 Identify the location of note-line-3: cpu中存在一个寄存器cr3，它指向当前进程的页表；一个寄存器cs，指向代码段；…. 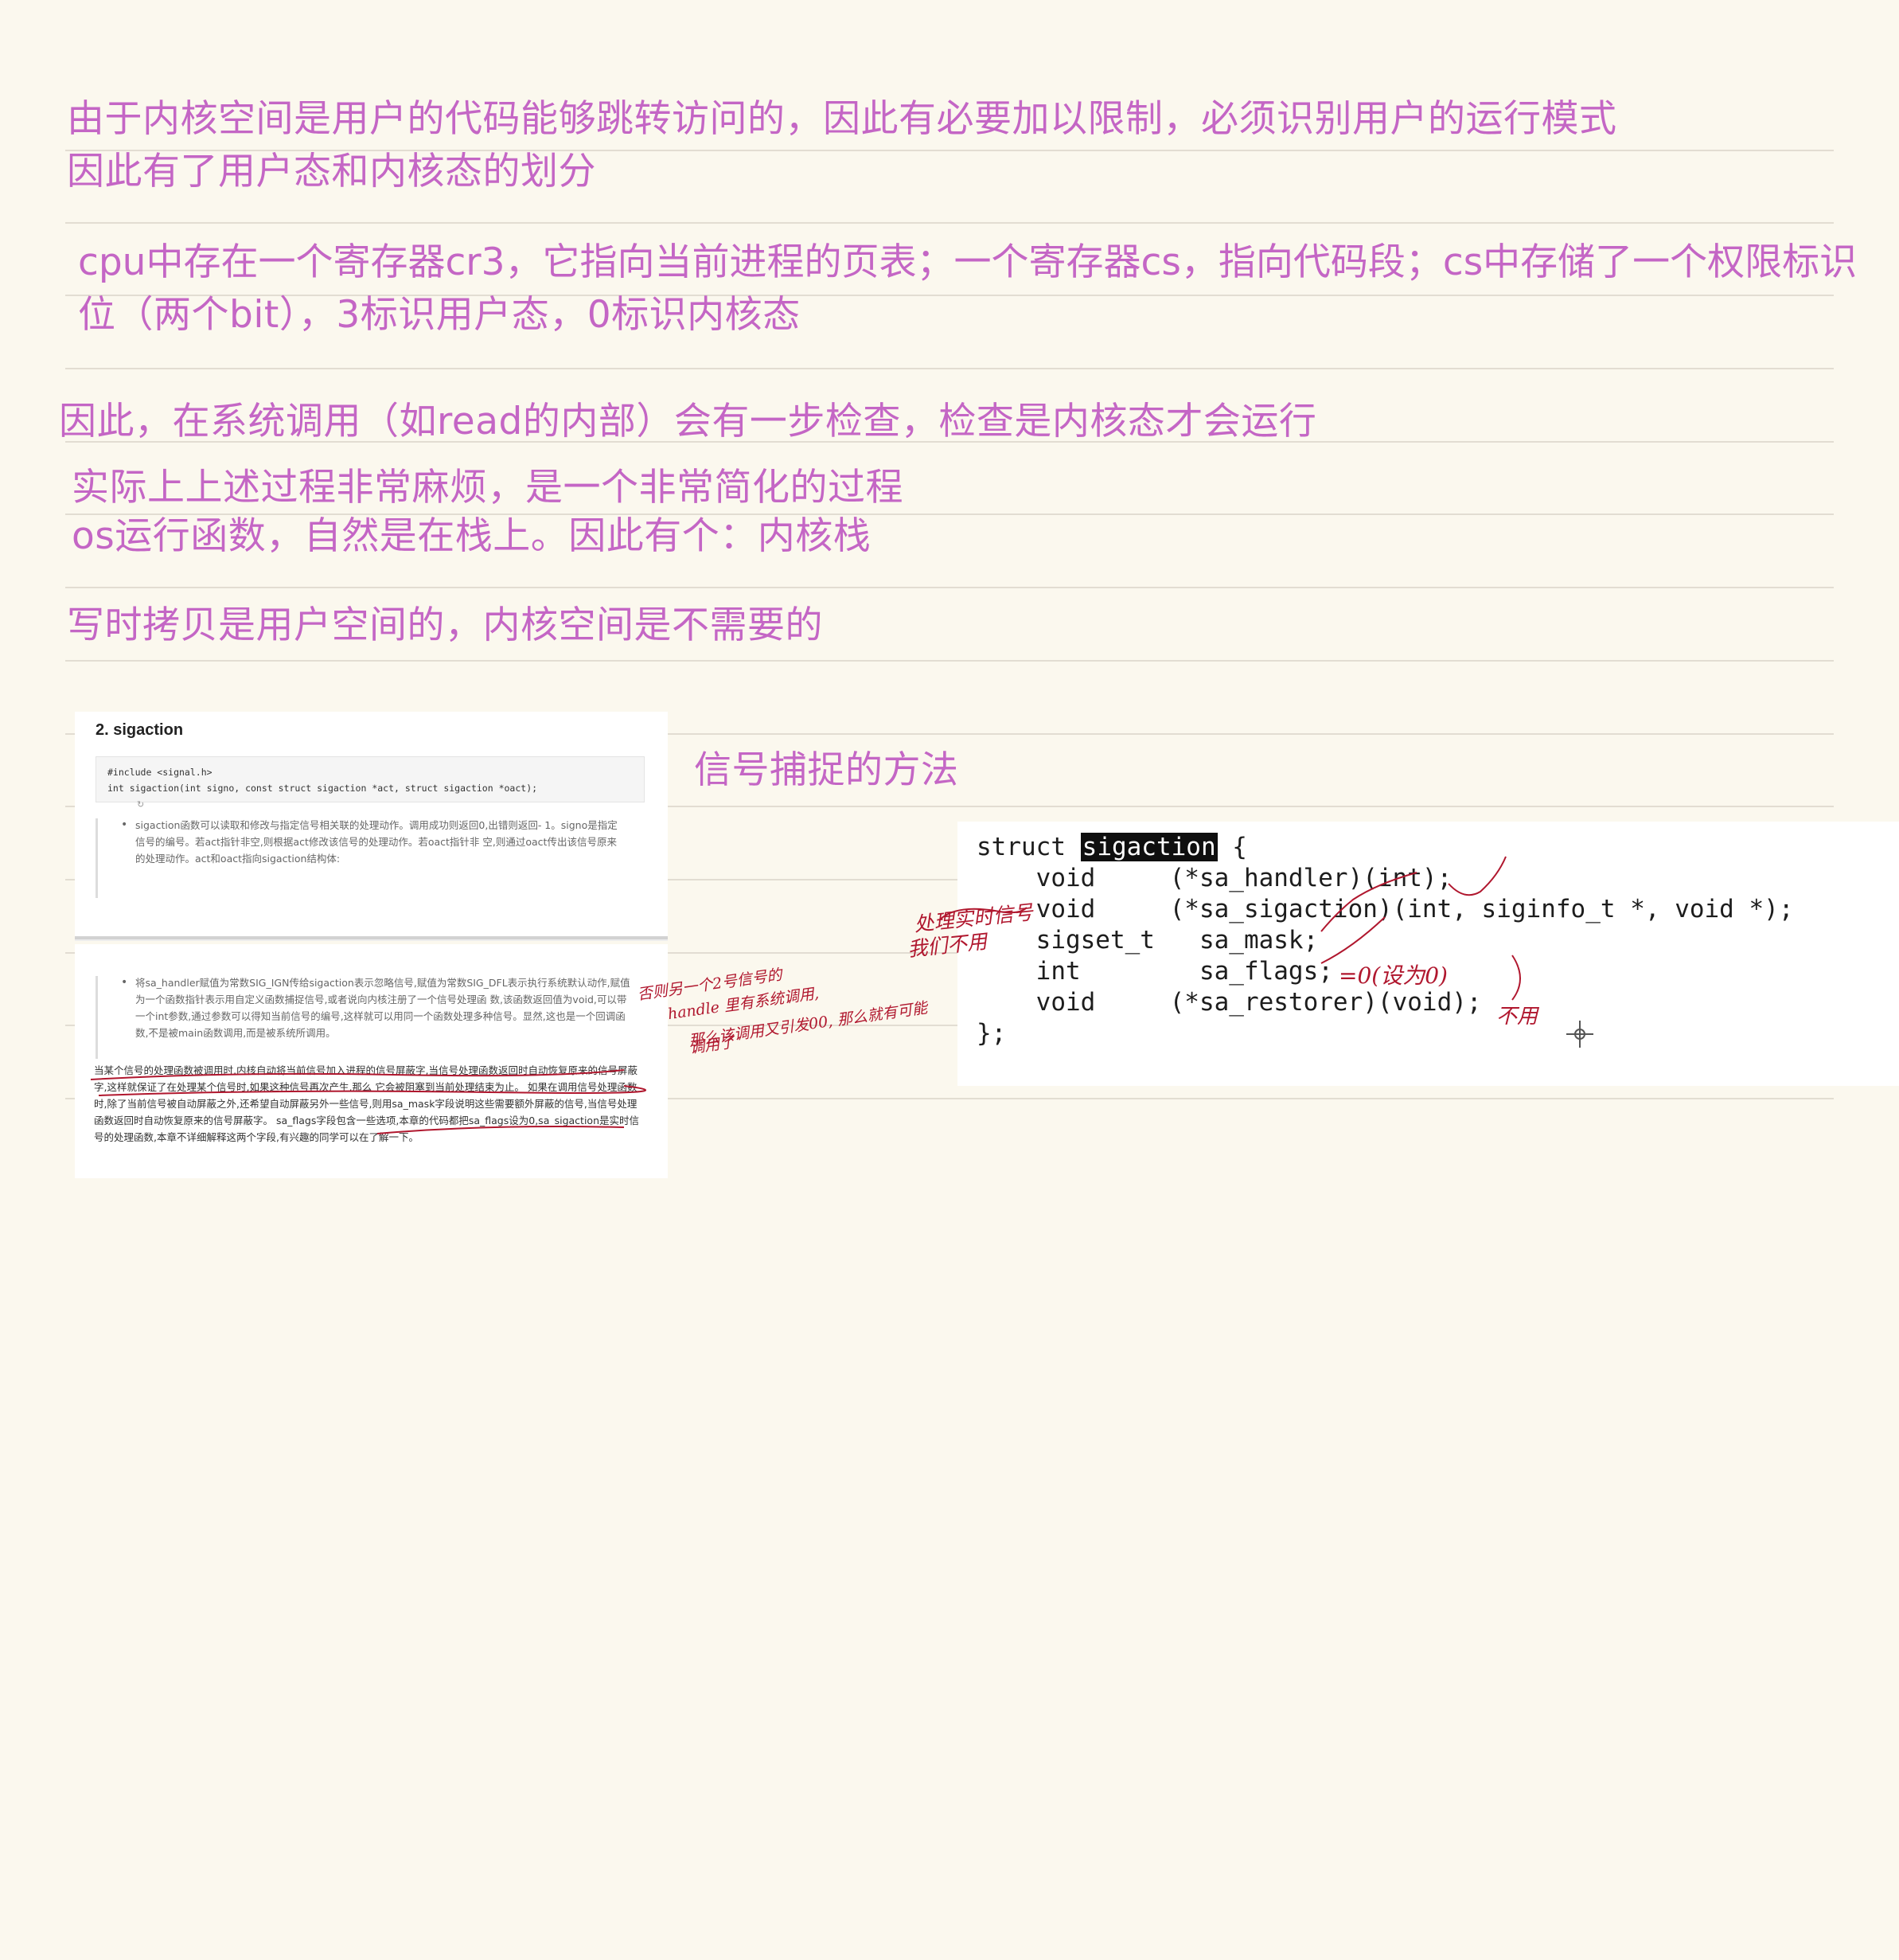
(968, 262).